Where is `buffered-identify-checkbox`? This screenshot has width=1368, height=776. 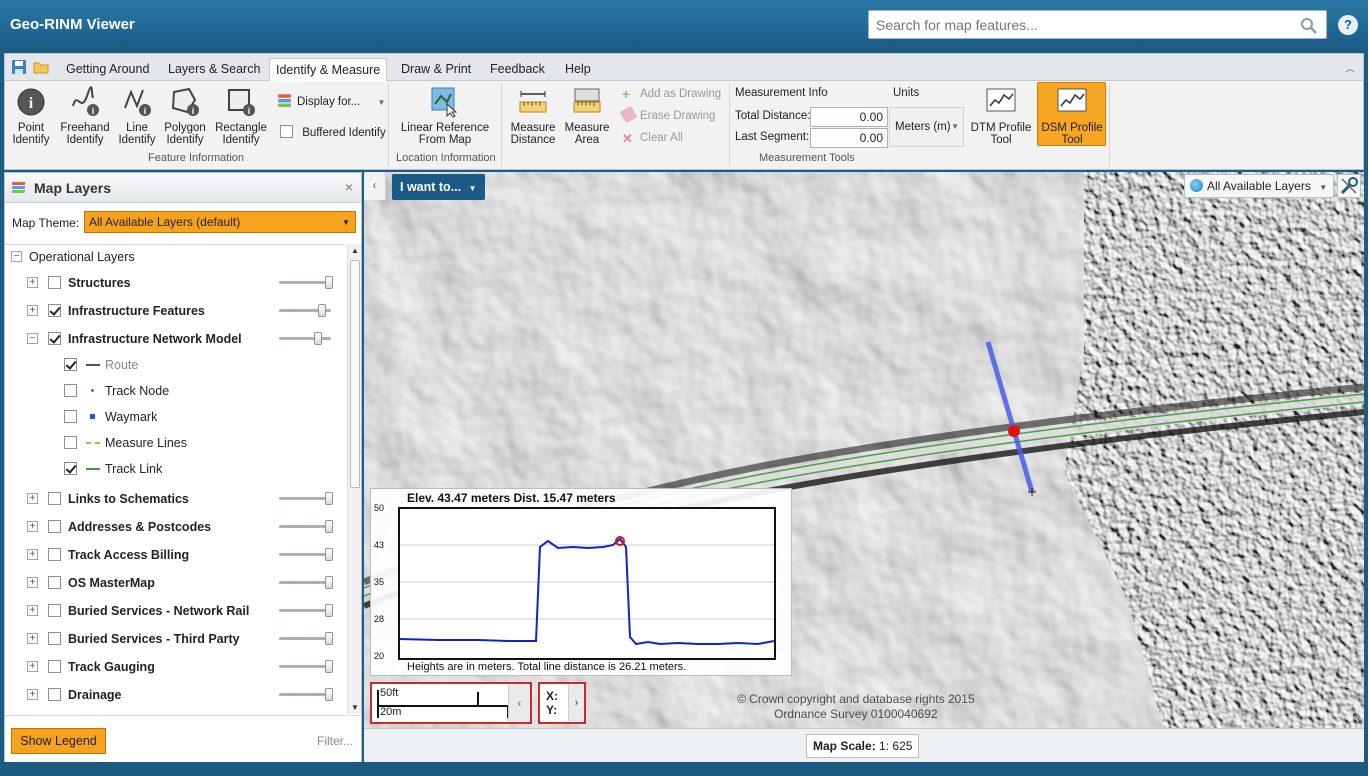 buffered-identify-checkbox is located at coordinates (286, 131).